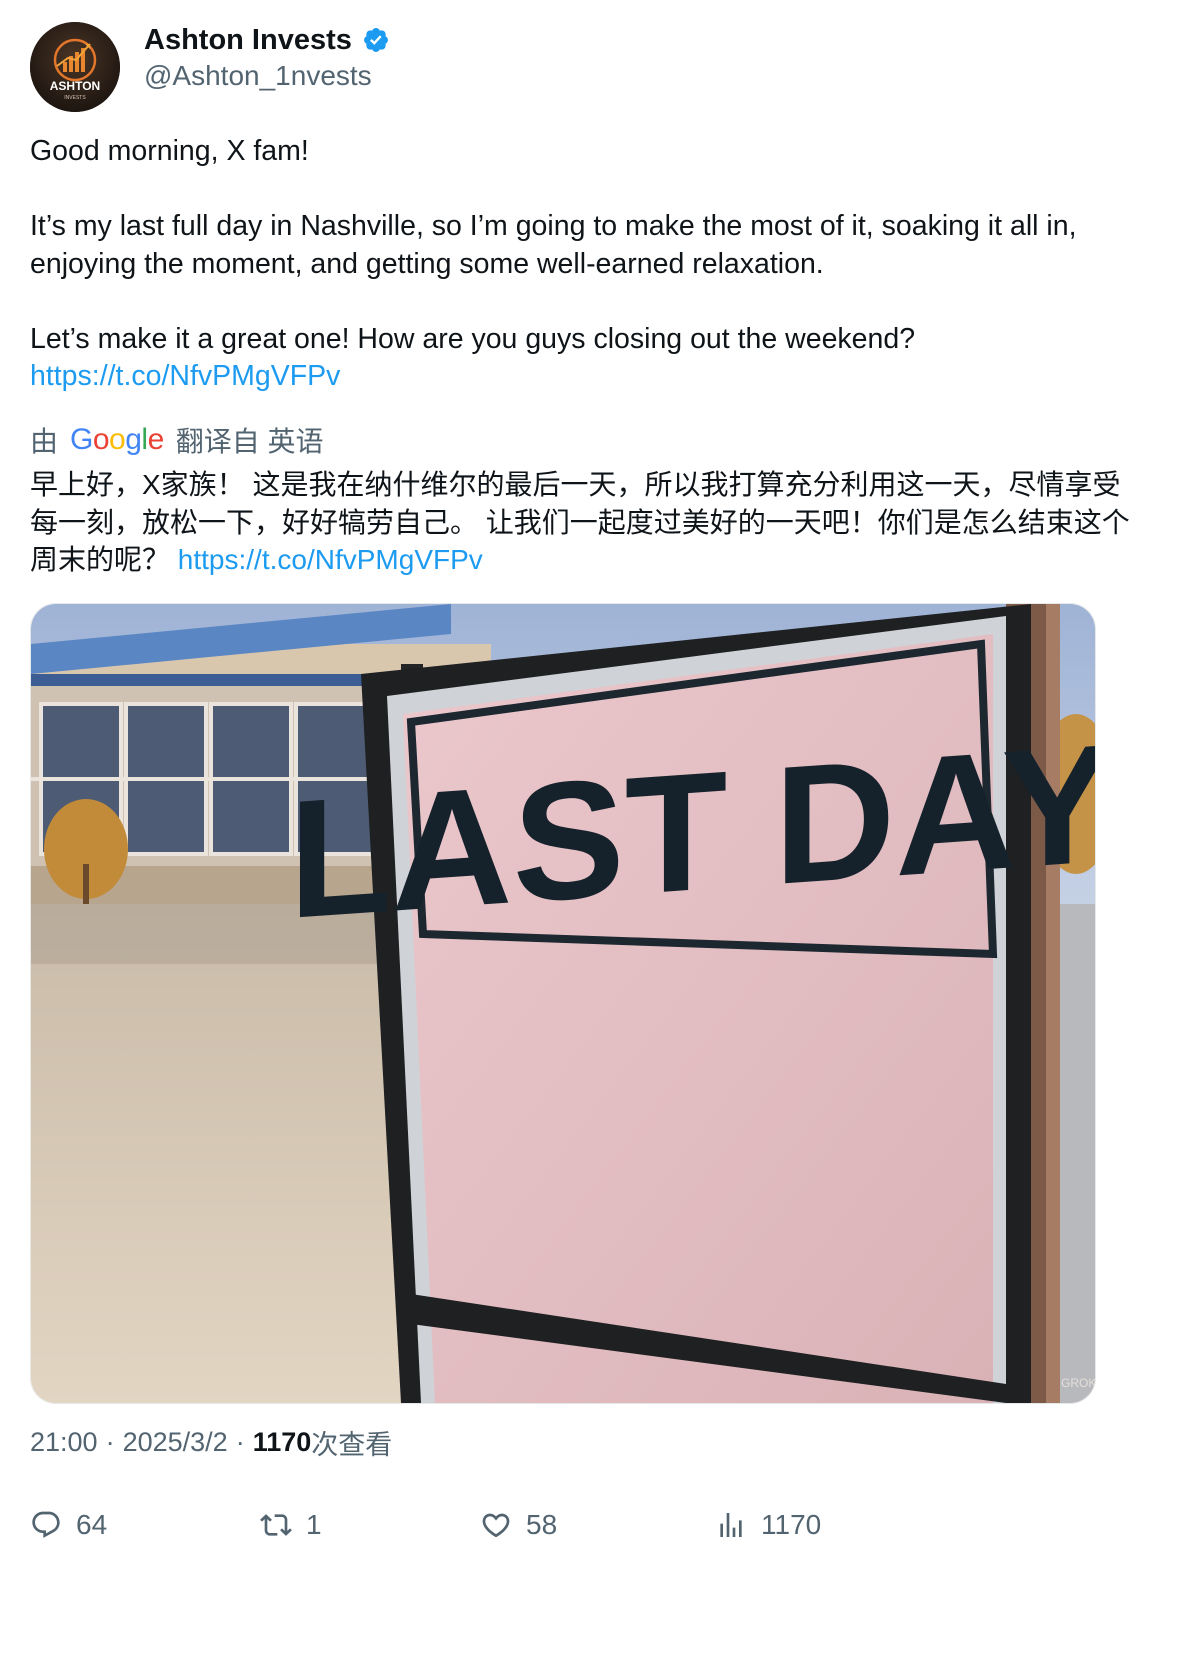  What do you see at coordinates (64, 1442) in the screenshot?
I see `post-time: 21:00` at bounding box center [64, 1442].